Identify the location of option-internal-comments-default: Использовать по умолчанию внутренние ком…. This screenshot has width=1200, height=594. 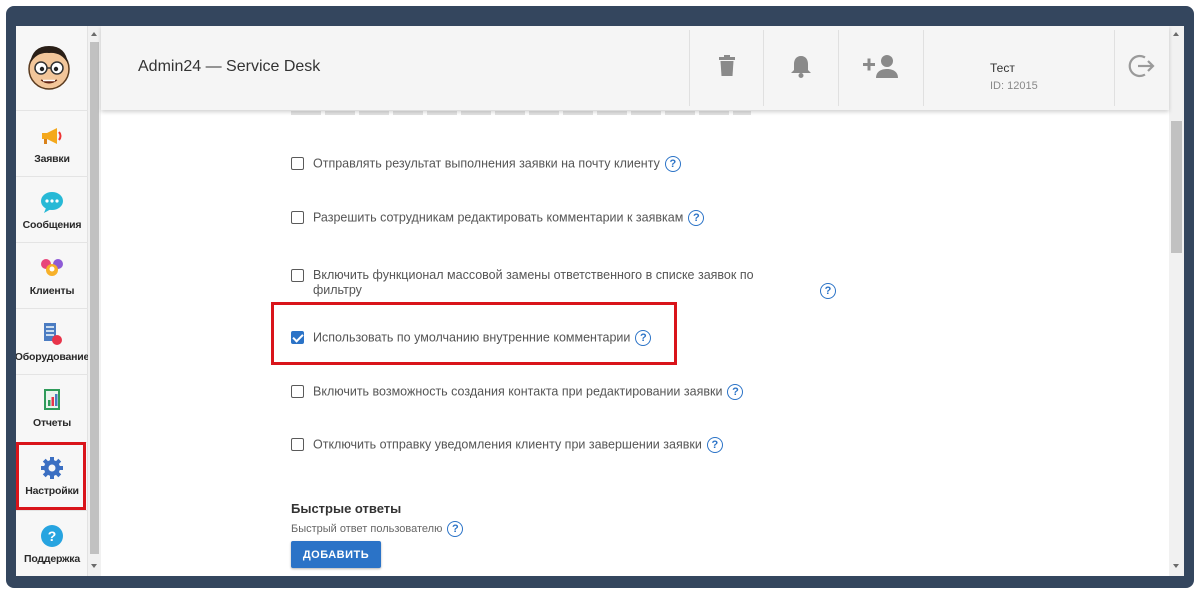
(471, 338).